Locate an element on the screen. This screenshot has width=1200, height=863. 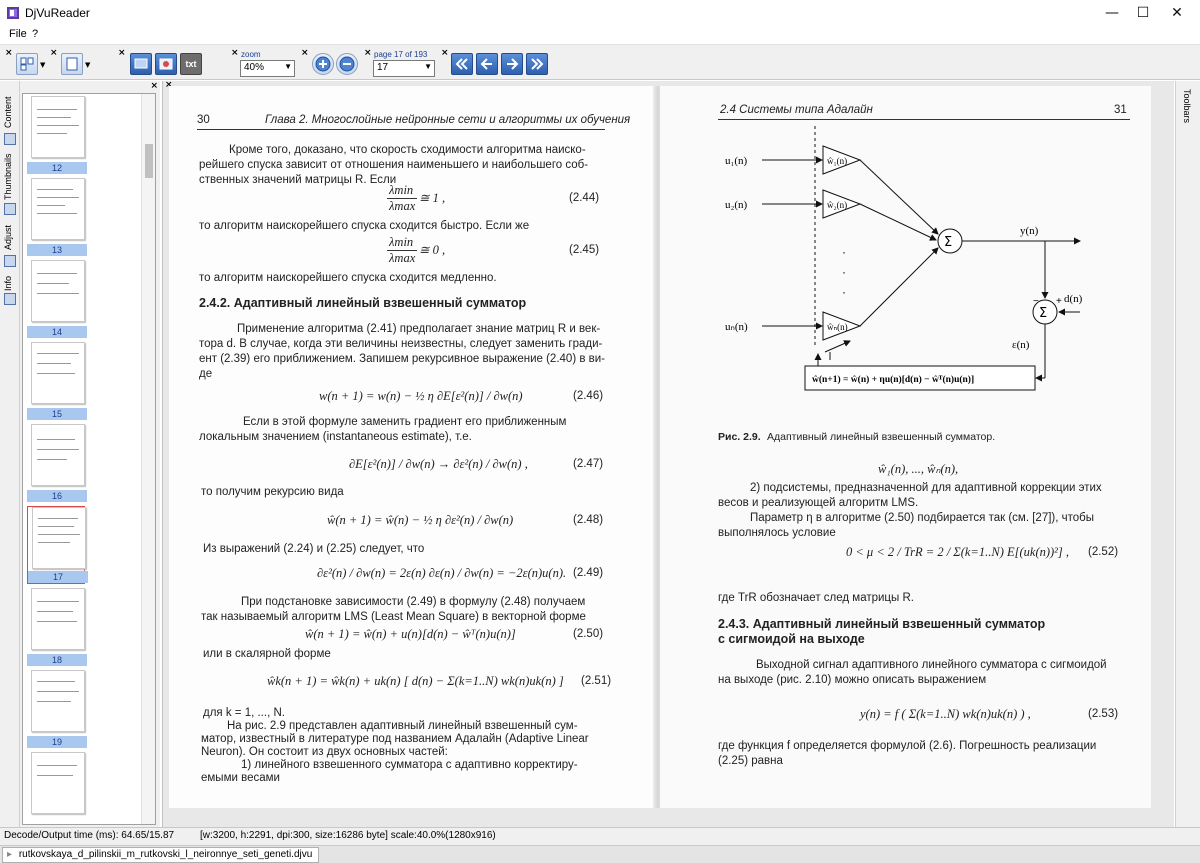
page-select: 17 ▼ is located at coordinates (404, 68).